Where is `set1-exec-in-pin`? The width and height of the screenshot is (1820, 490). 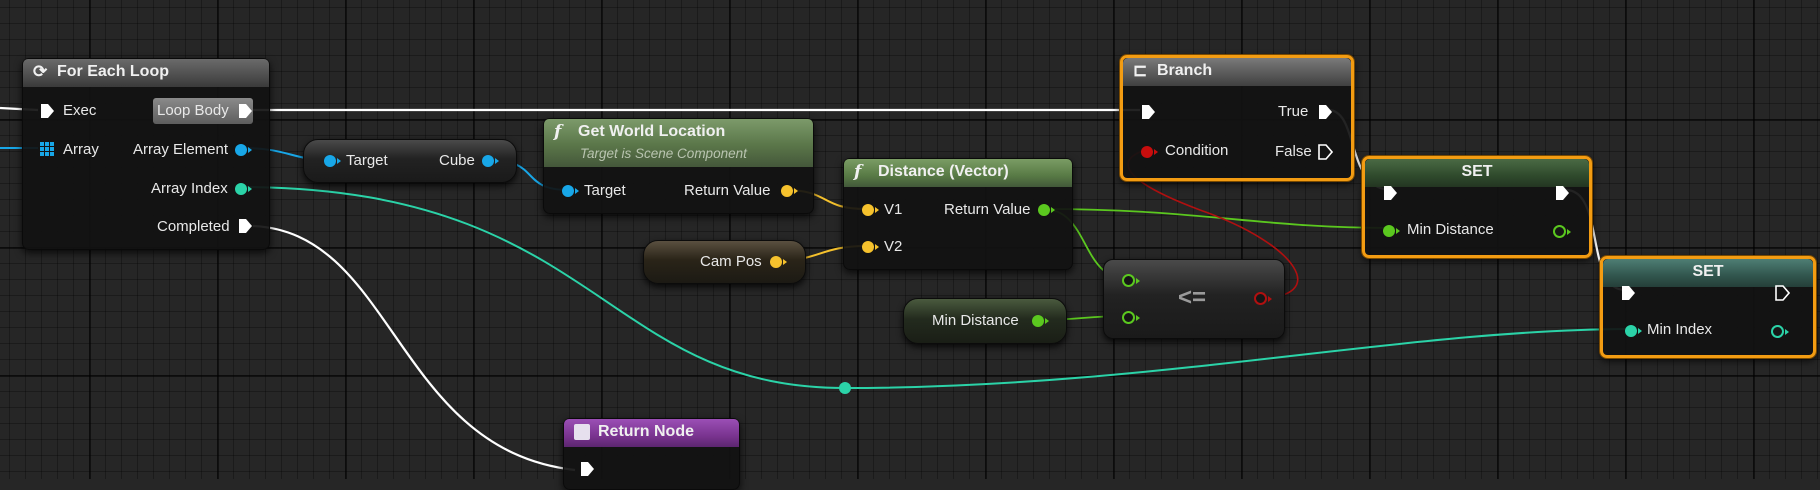 set1-exec-in-pin is located at coordinates (1390, 193).